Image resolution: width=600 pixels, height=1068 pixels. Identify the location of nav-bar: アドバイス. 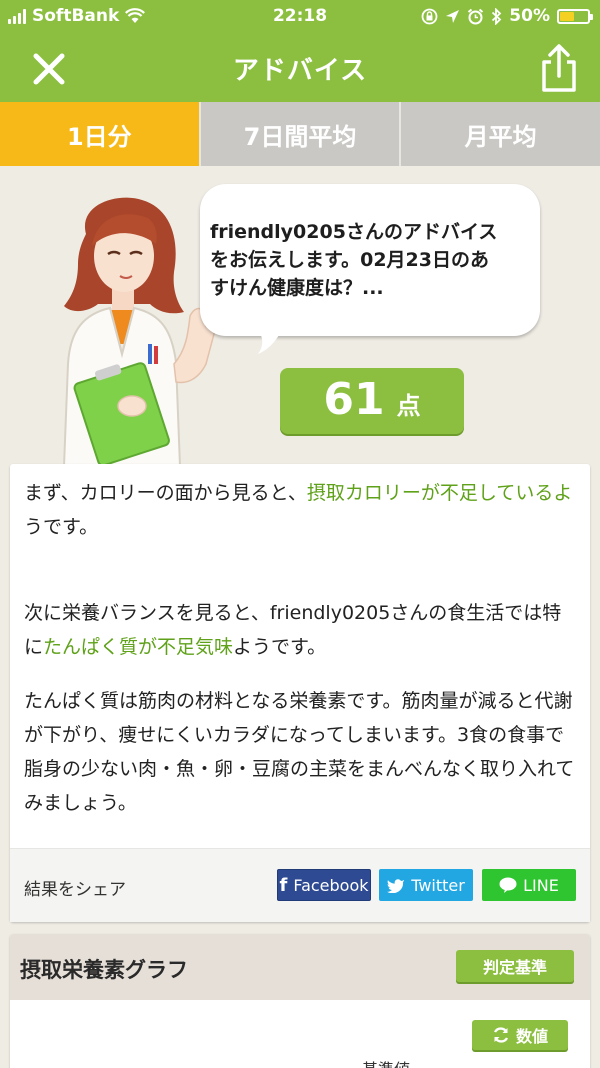
(300, 68).